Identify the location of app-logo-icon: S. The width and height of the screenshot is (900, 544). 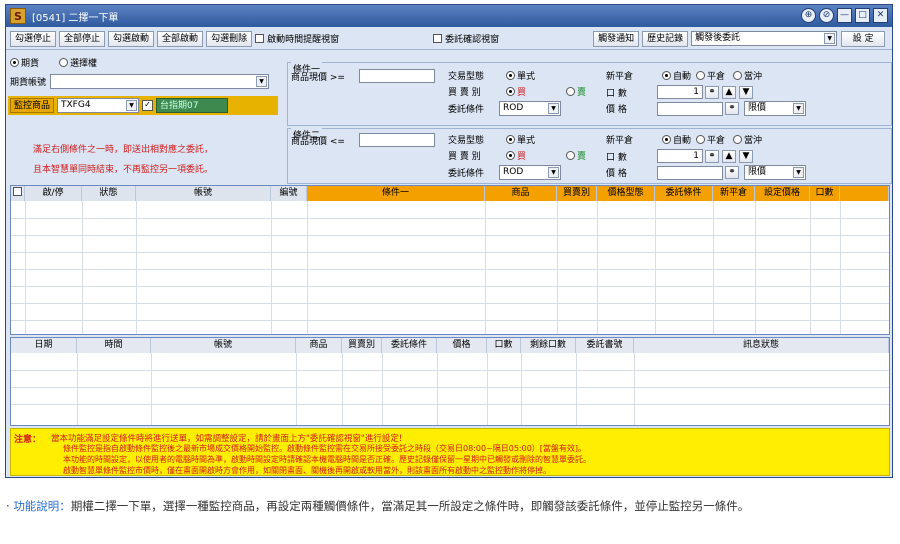
(18, 16).